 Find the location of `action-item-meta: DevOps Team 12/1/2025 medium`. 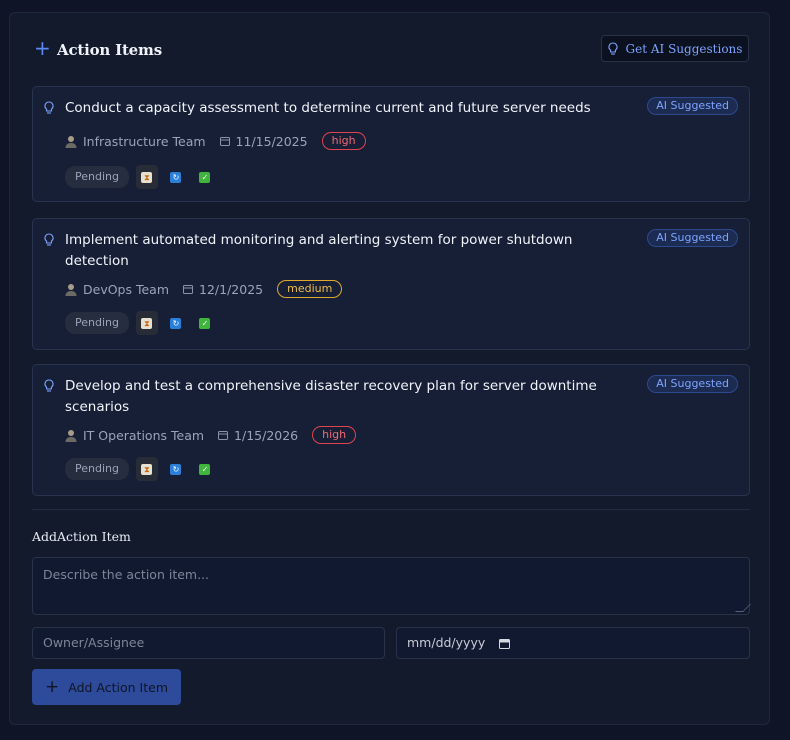

action-item-meta: DevOps Team 12/1/2025 medium is located at coordinates (204, 289).